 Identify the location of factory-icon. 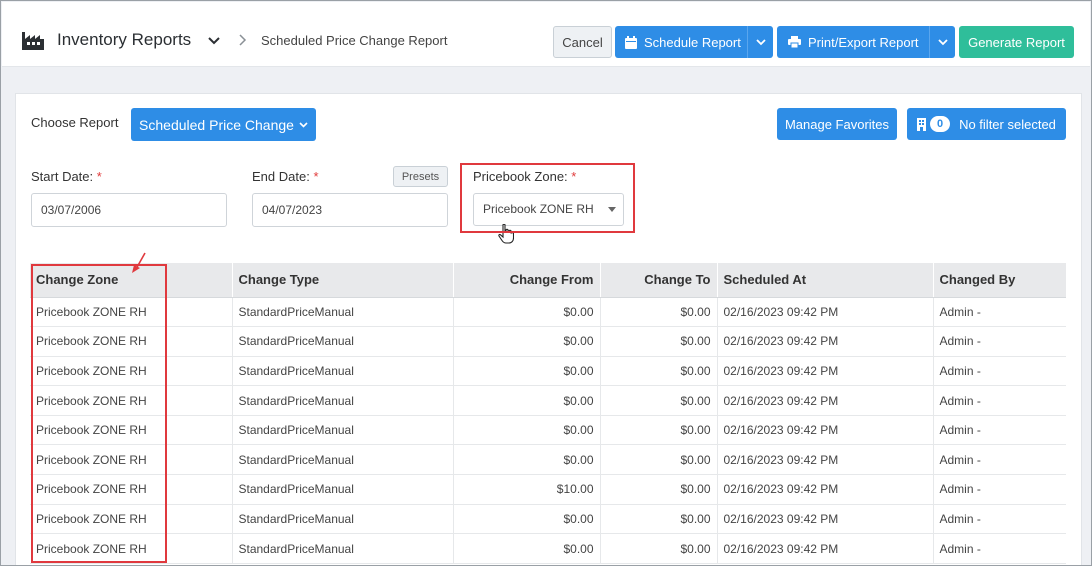
(33, 41).